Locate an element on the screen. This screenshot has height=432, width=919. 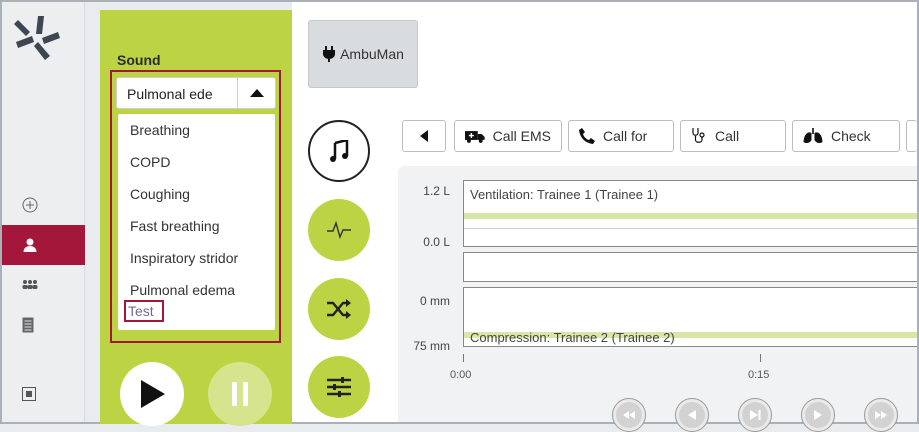
save-icon is located at coordinates (29, 394).